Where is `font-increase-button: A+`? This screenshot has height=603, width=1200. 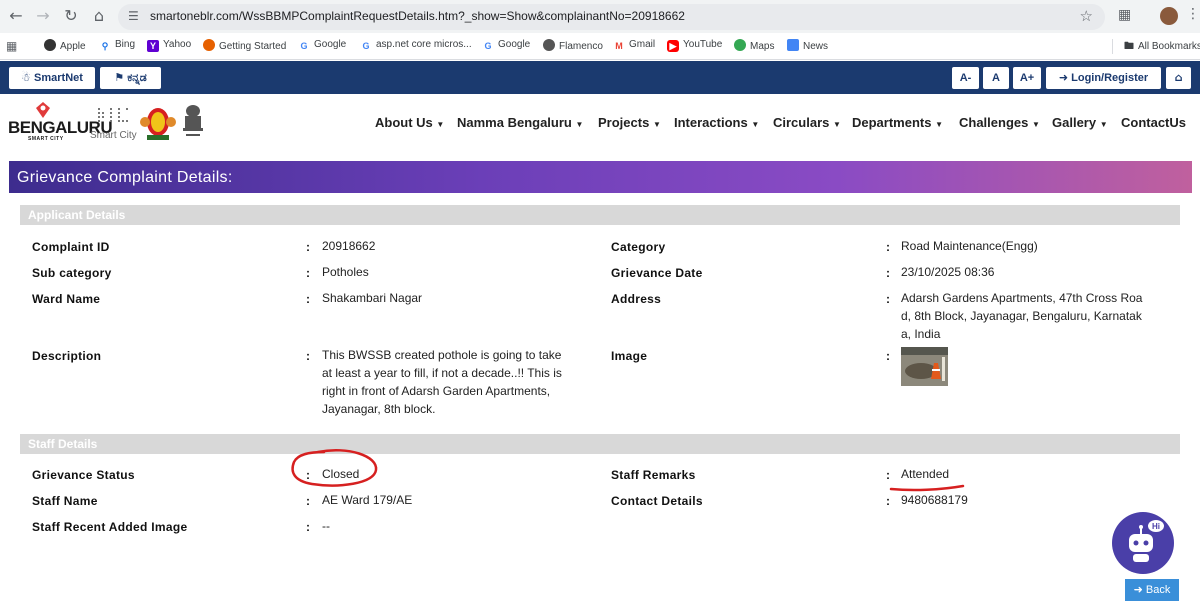
font-increase-button: A+ is located at coordinates (1027, 78).